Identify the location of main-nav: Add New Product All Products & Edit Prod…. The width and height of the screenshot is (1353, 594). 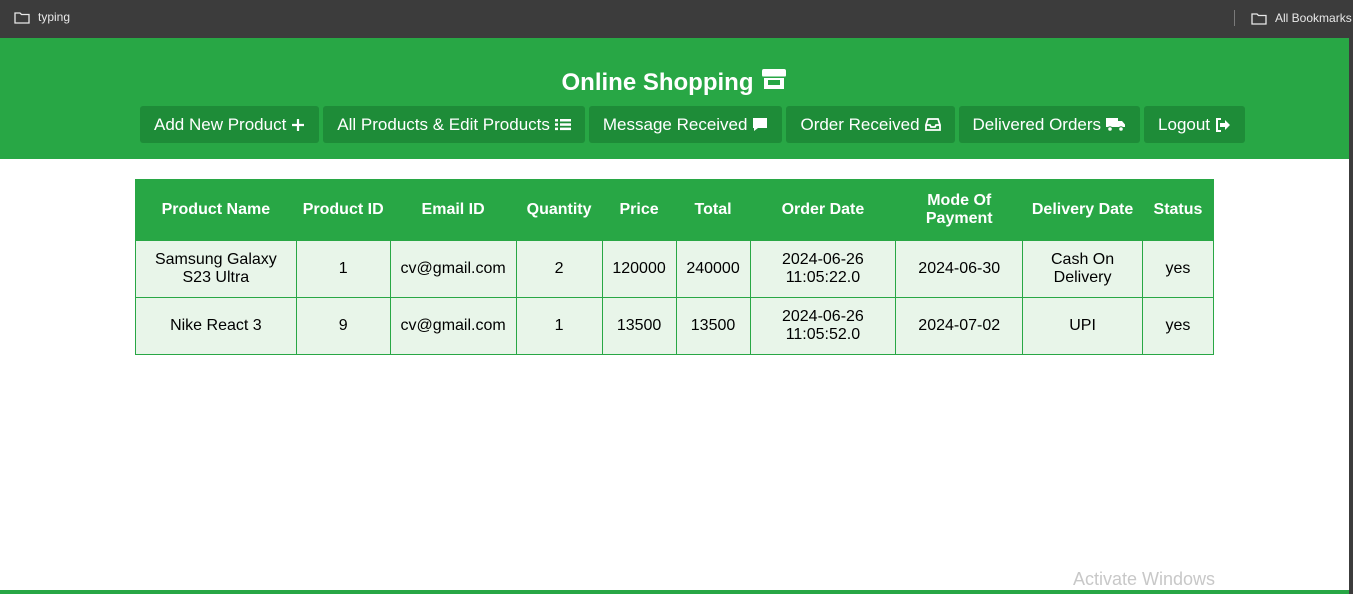
(693, 124).